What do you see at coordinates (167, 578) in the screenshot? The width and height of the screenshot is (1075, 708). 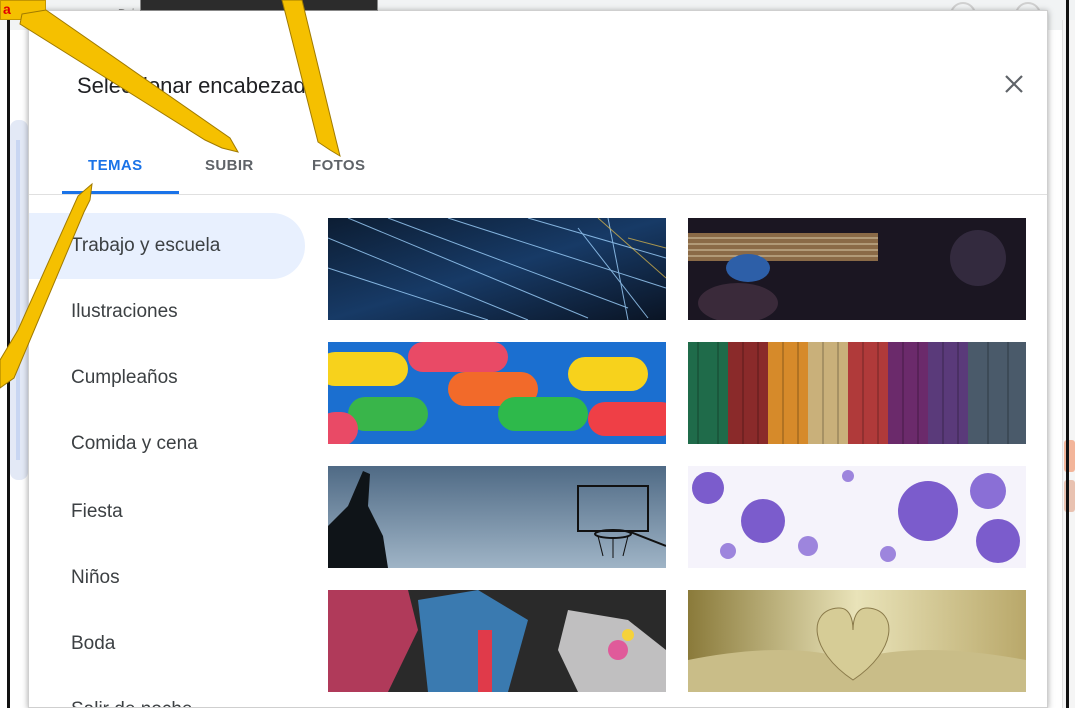 I see `category-ninos: Niños` at bounding box center [167, 578].